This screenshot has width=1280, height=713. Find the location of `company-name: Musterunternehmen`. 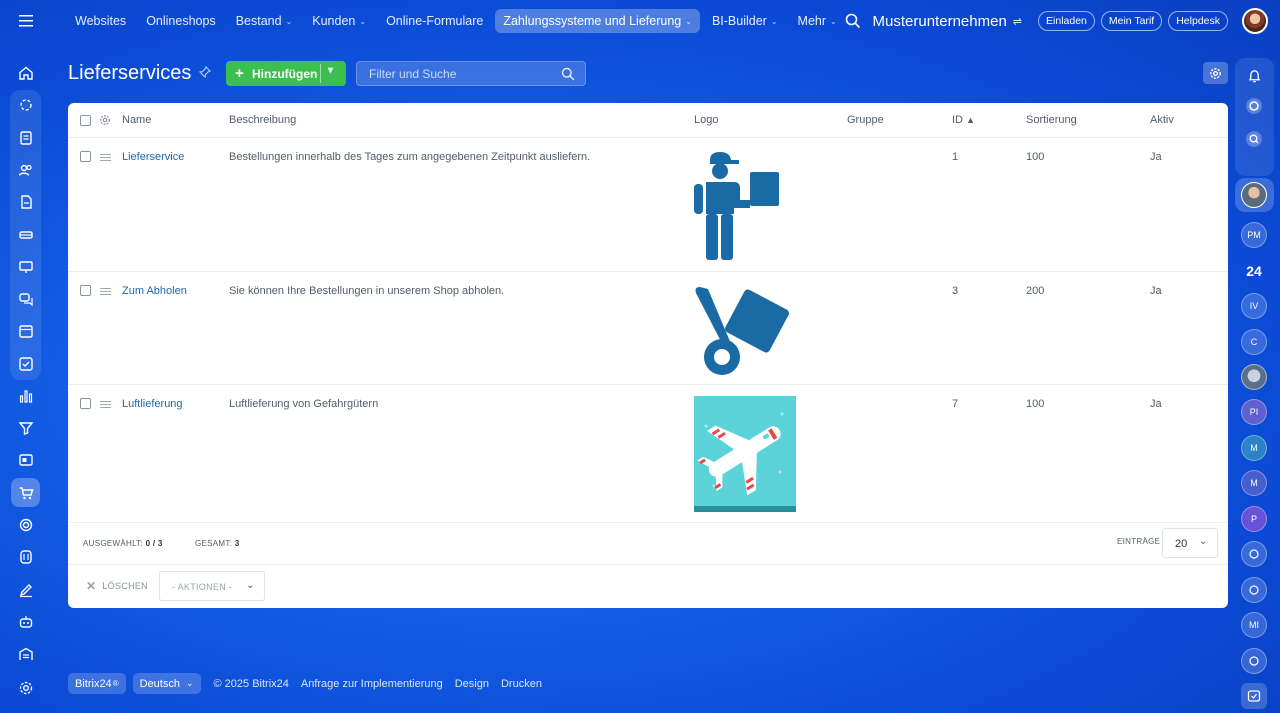

company-name: Musterunternehmen is located at coordinates (940, 21).